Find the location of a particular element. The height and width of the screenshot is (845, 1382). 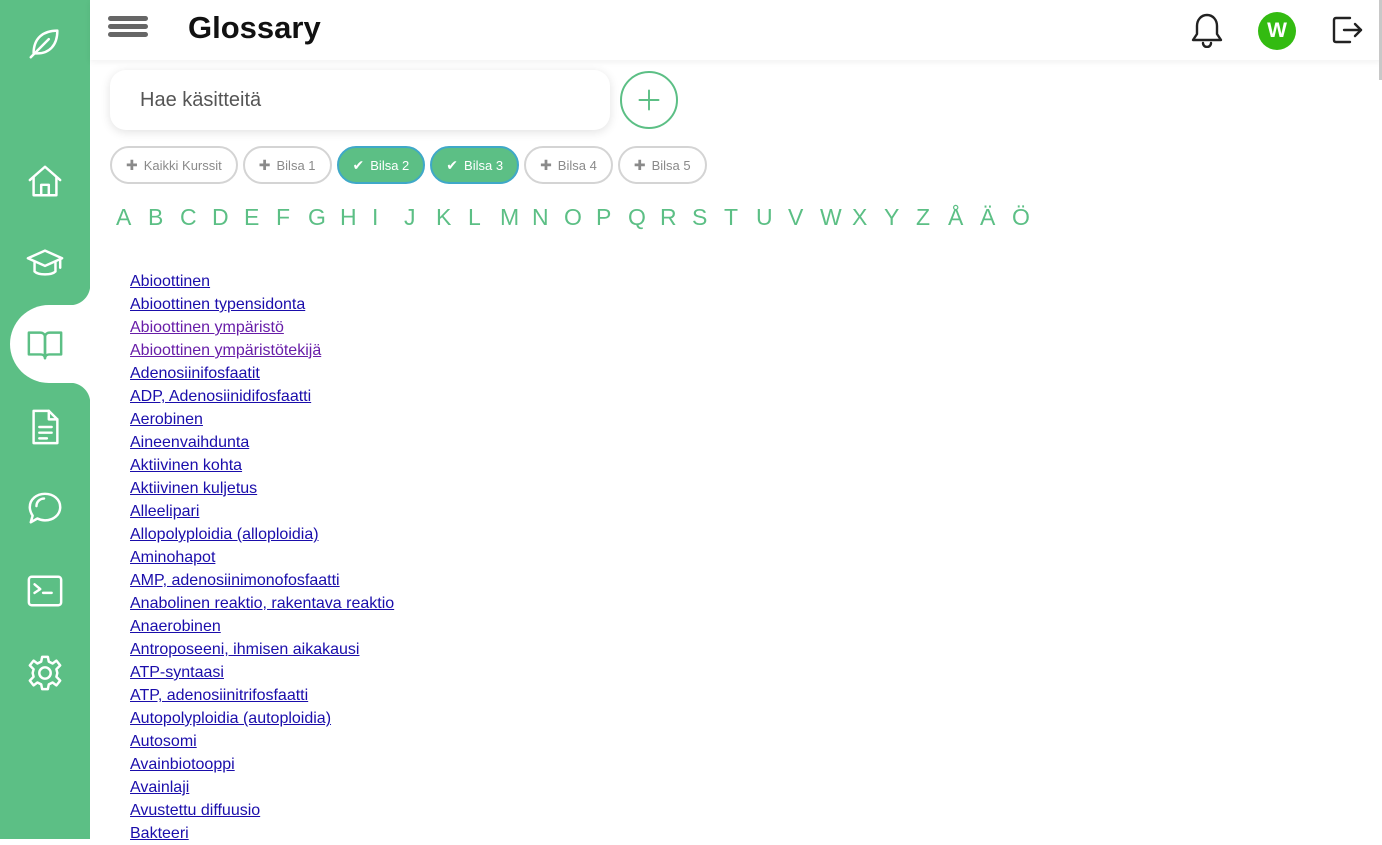

search-input is located at coordinates (360, 100).